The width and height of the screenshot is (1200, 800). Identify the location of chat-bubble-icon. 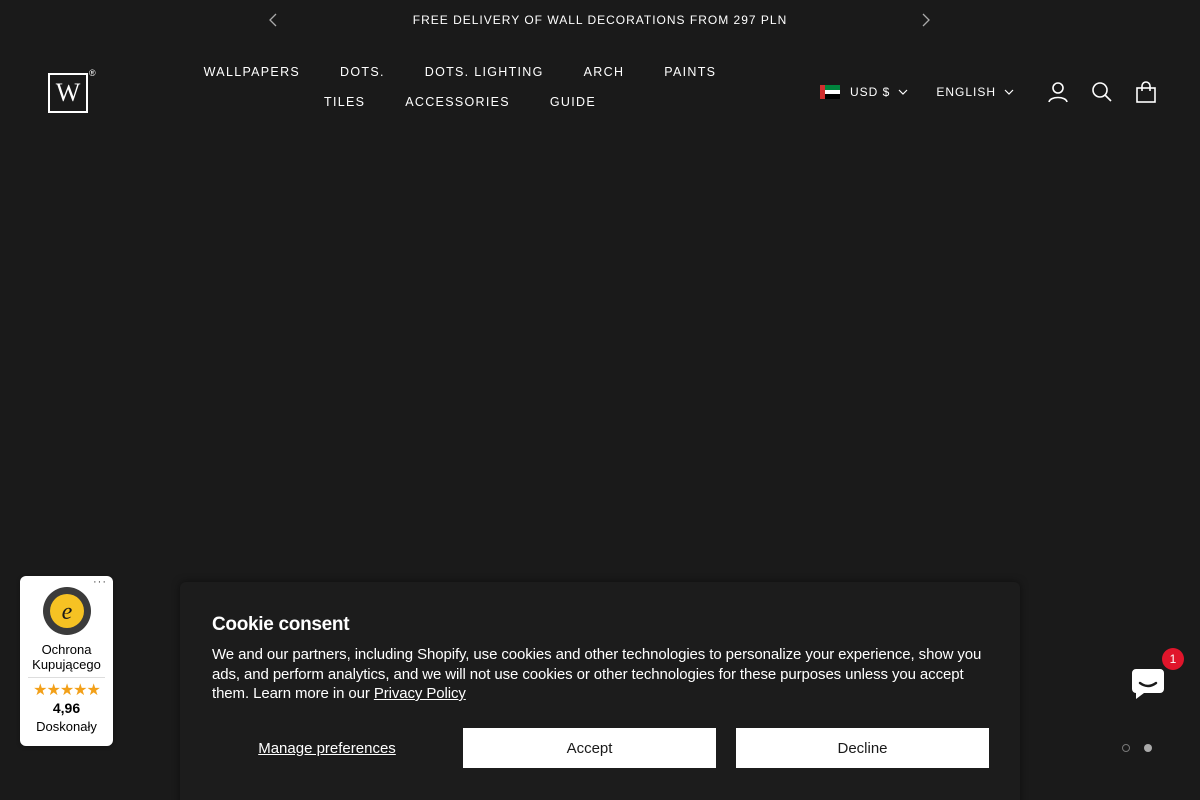
(1148, 684).